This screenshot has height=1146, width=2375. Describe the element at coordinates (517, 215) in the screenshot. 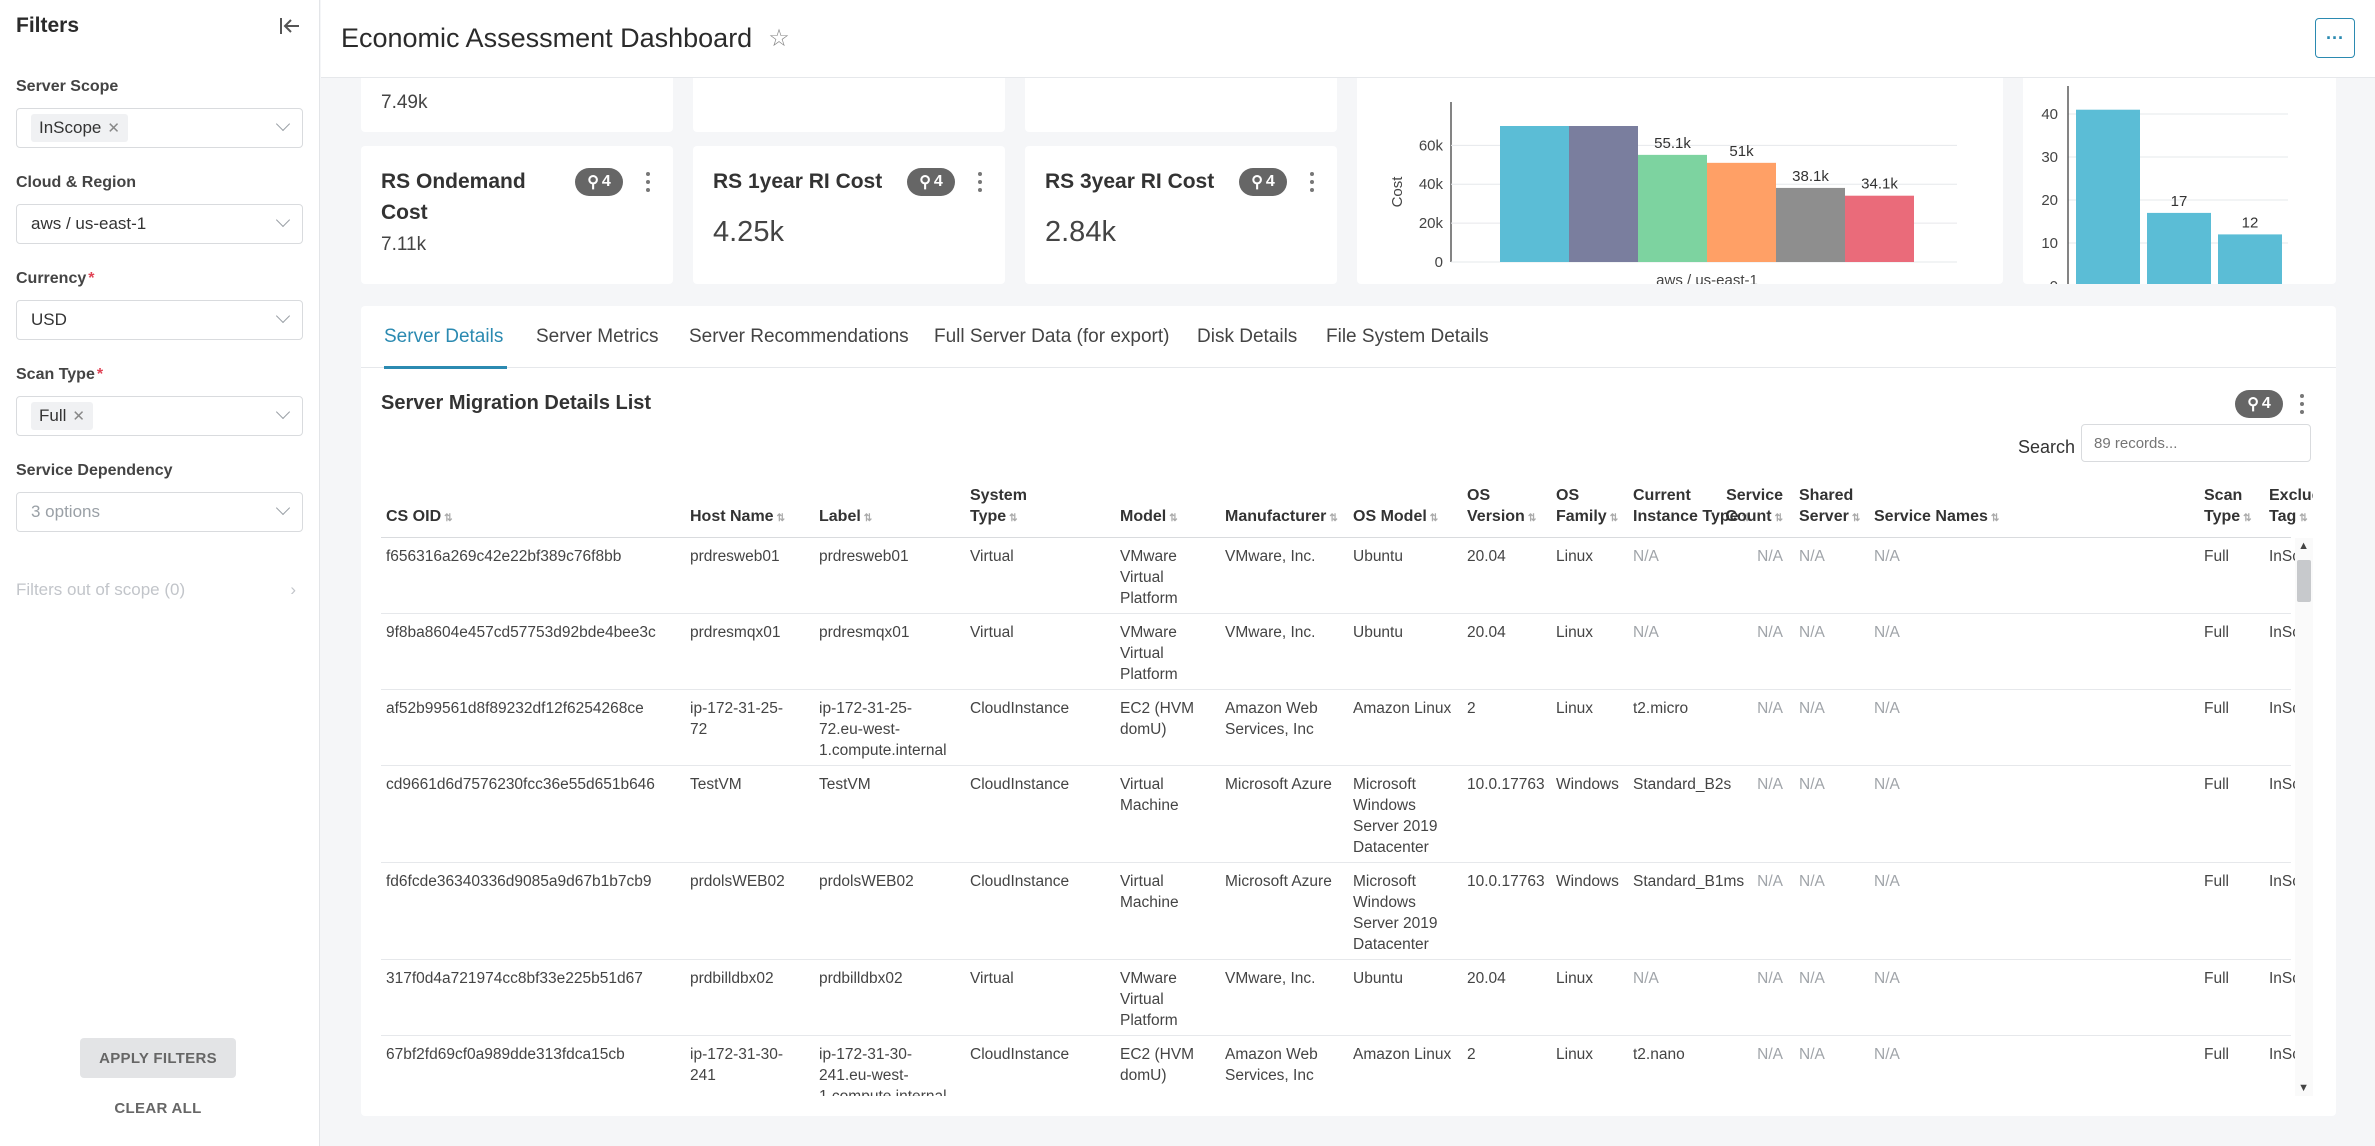

I see `metric-card-ondemand: RS Ondemand Cost ⚲ 4 7.11k` at that location.